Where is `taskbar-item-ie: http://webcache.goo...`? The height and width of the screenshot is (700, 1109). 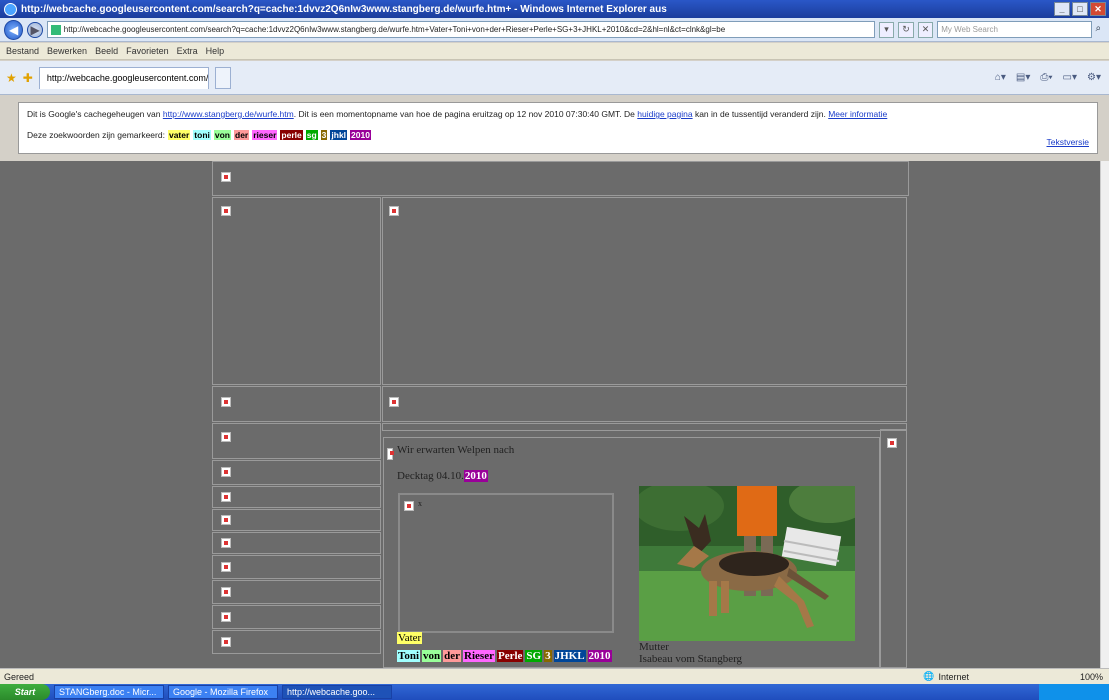
taskbar-item-ie: http://webcache.goo... is located at coordinates (337, 692).